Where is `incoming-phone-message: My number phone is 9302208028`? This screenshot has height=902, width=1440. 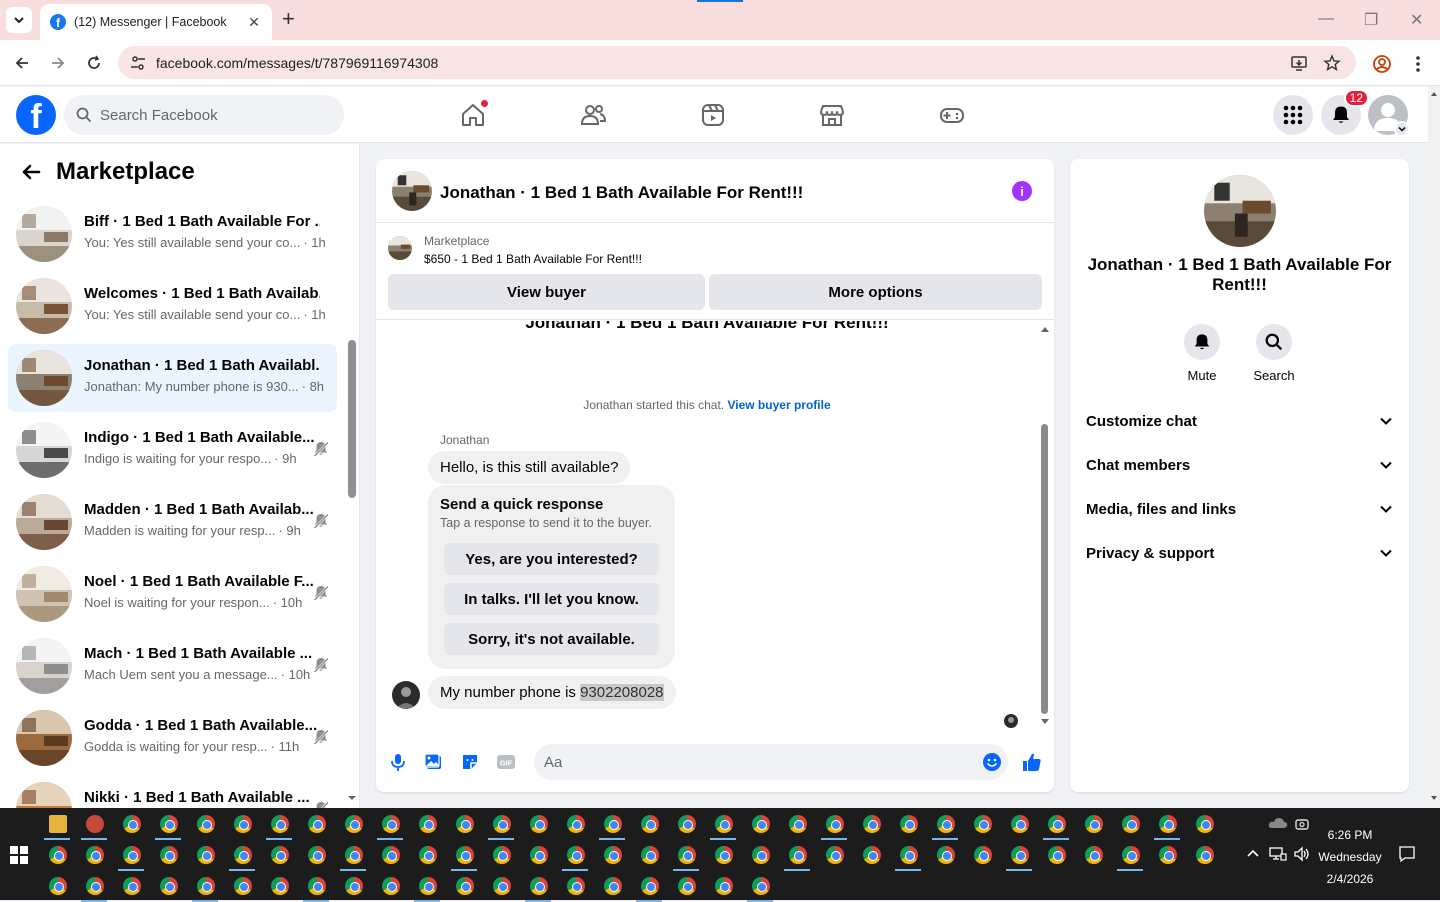
incoming-phone-message: My number phone is 9302208028 is located at coordinates (552, 692).